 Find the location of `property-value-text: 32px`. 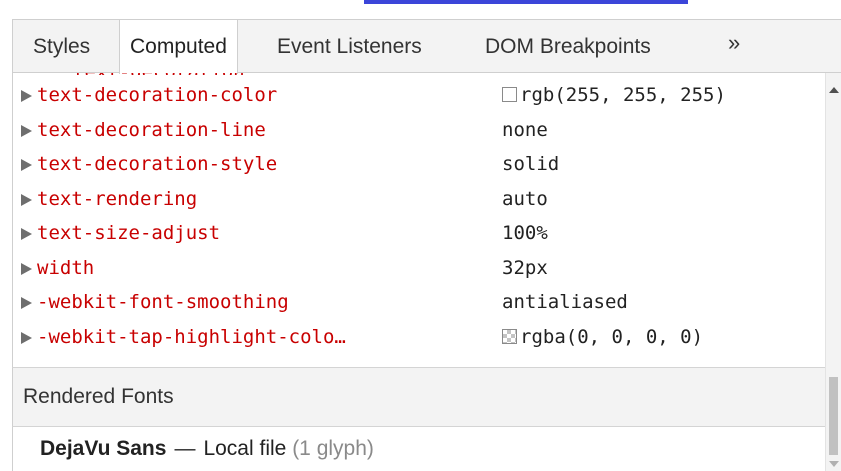

property-value-text: 32px is located at coordinates (525, 267).